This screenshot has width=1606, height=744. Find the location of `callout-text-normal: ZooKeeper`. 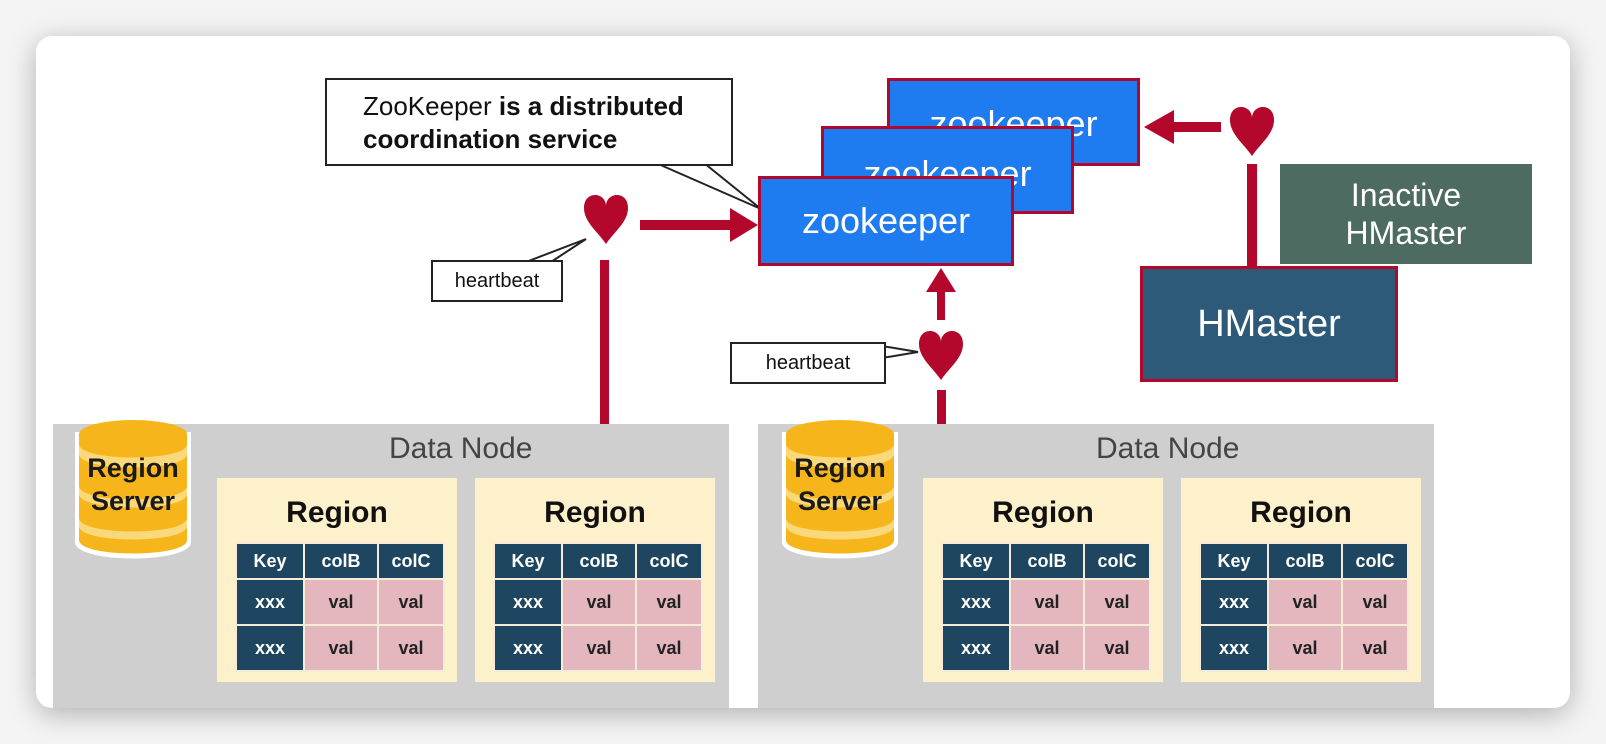

callout-text-normal: ZooKeeper is located at coordinates (427, 106).